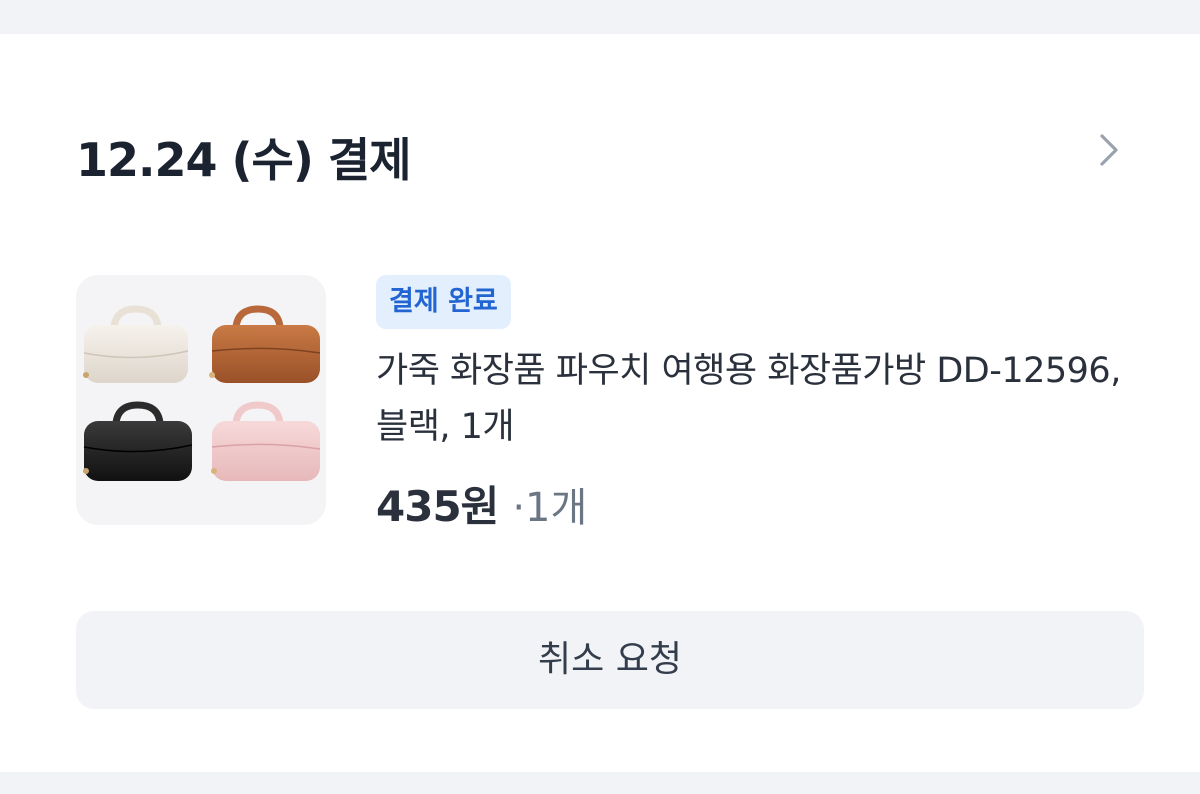  I want to click on product-name: 가죽 화장품 파우치 여행용 화장품가방 DD-12596, 블랙, 1개, so click(756, 399).